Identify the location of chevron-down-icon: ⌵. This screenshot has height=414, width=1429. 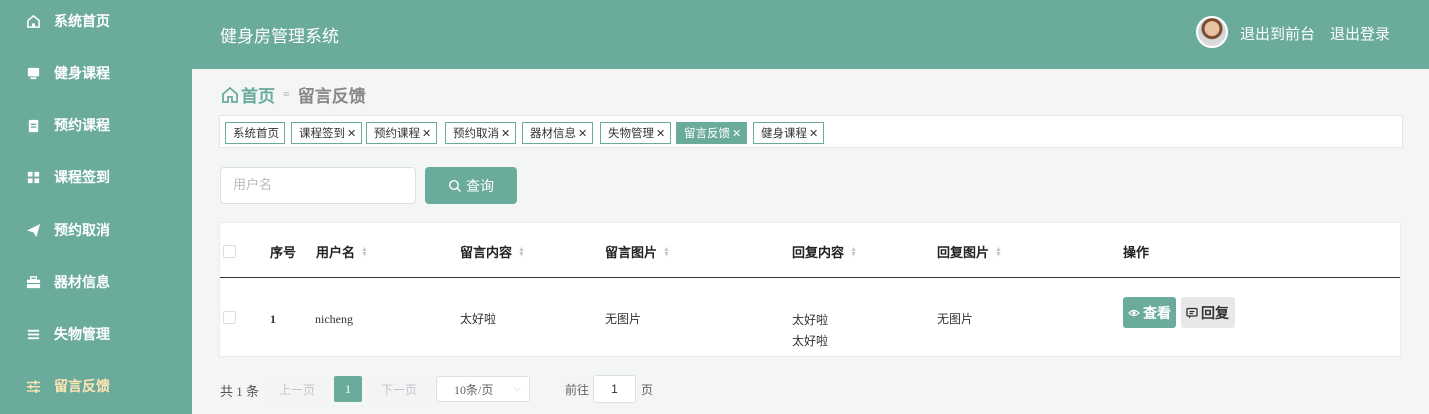
(517, 388).